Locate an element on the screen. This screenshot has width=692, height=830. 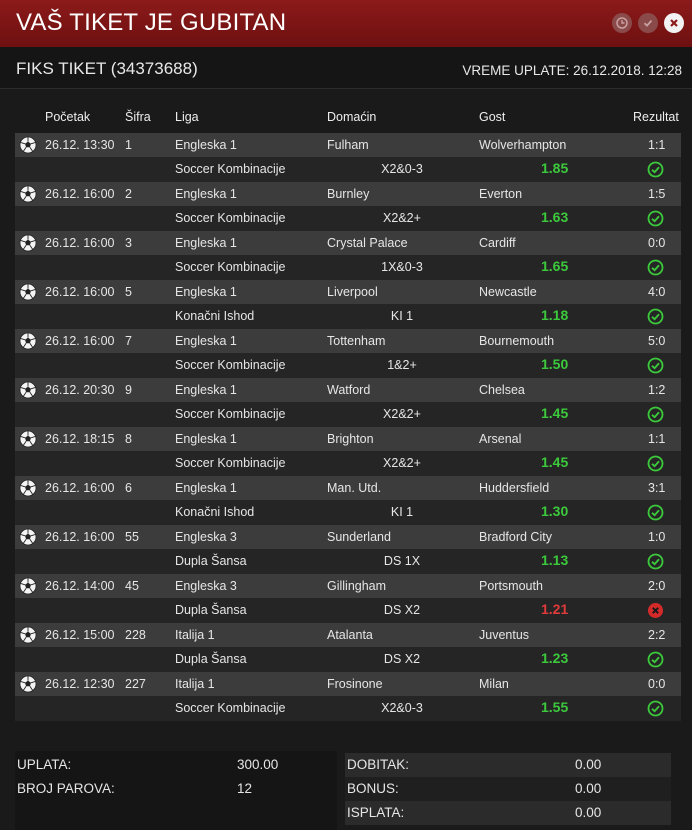
match-home: Man. Utd. is located at coordinates (354, 488).